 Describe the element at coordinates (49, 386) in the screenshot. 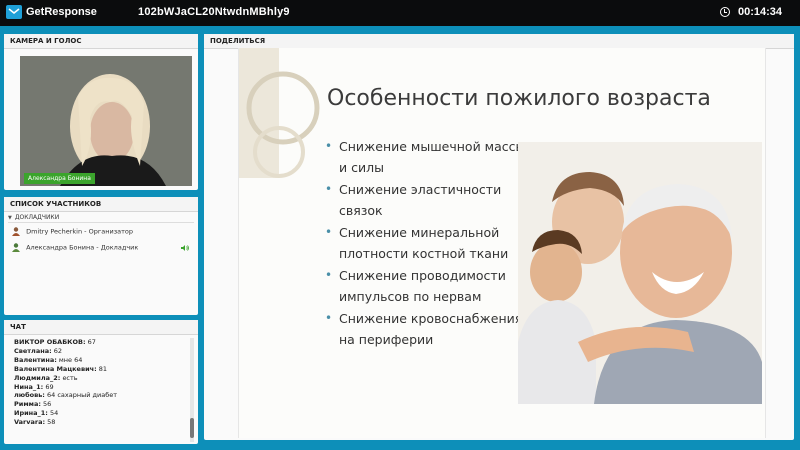

I see `chat-text: 69` at that location.